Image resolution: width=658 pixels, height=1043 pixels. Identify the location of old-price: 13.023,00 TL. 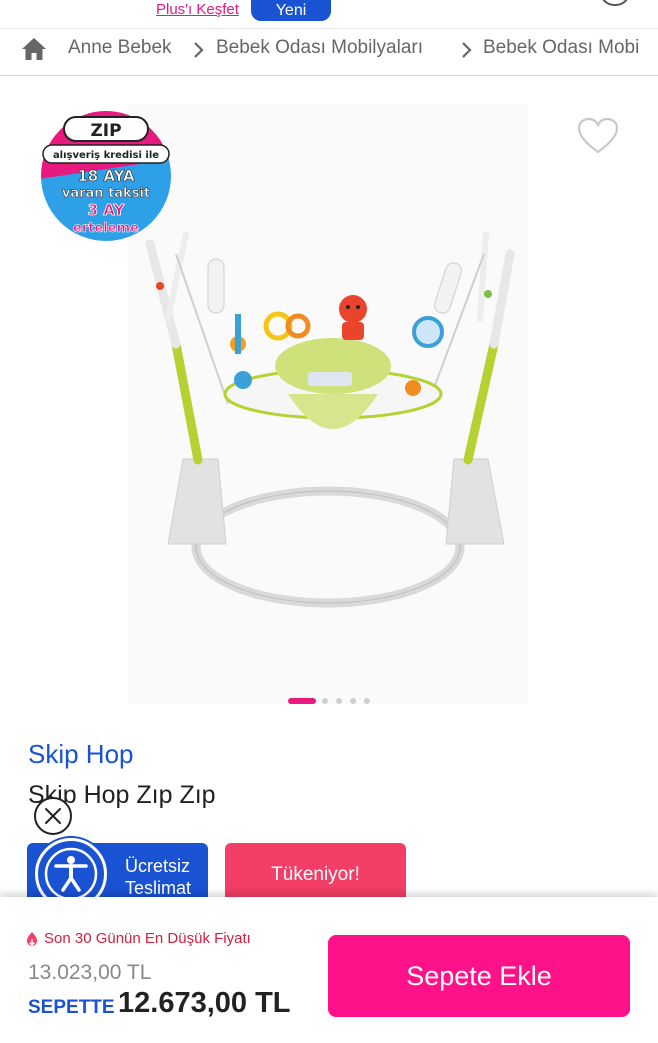
(90, 972).